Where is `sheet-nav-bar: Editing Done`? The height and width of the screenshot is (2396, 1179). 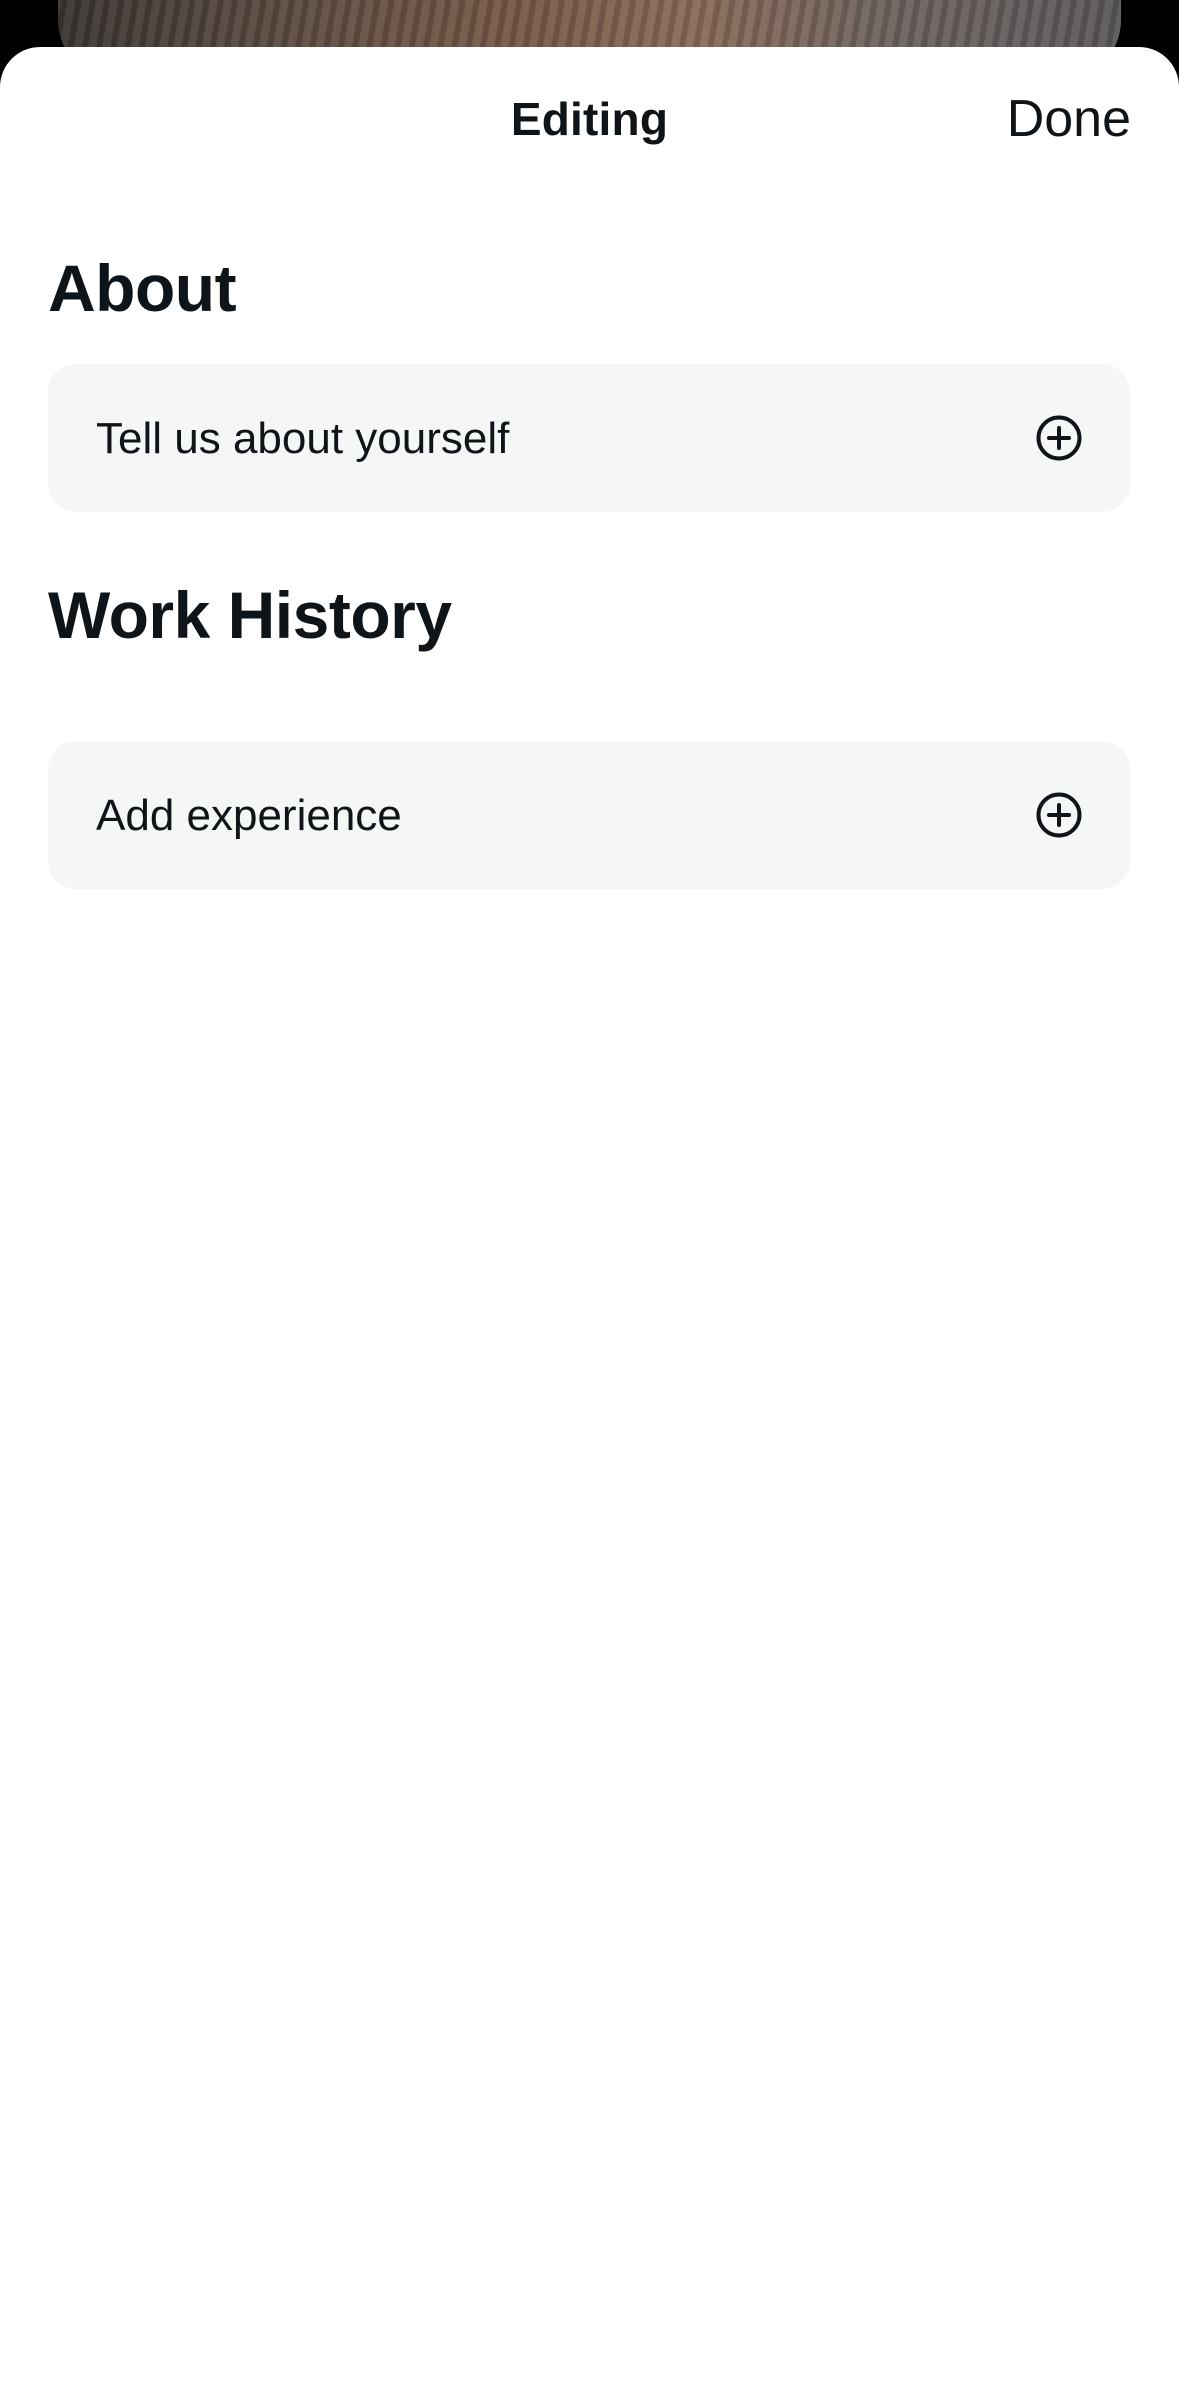
sheet-nav-bar: Editing Done is located at coordinates (589, 122).